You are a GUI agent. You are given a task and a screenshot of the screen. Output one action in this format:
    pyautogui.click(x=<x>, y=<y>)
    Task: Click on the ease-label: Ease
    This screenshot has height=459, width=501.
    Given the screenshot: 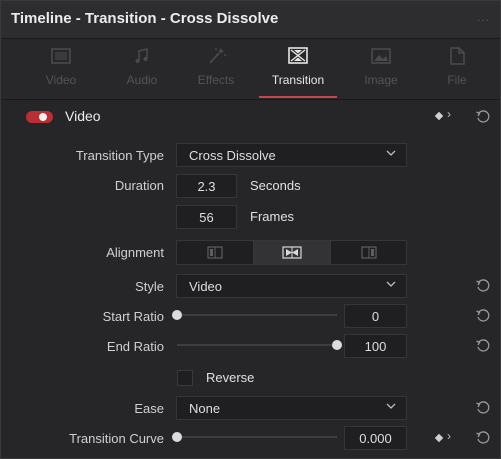 What is the action you would take?
    pyautogui.click(x=149, y=408)
    